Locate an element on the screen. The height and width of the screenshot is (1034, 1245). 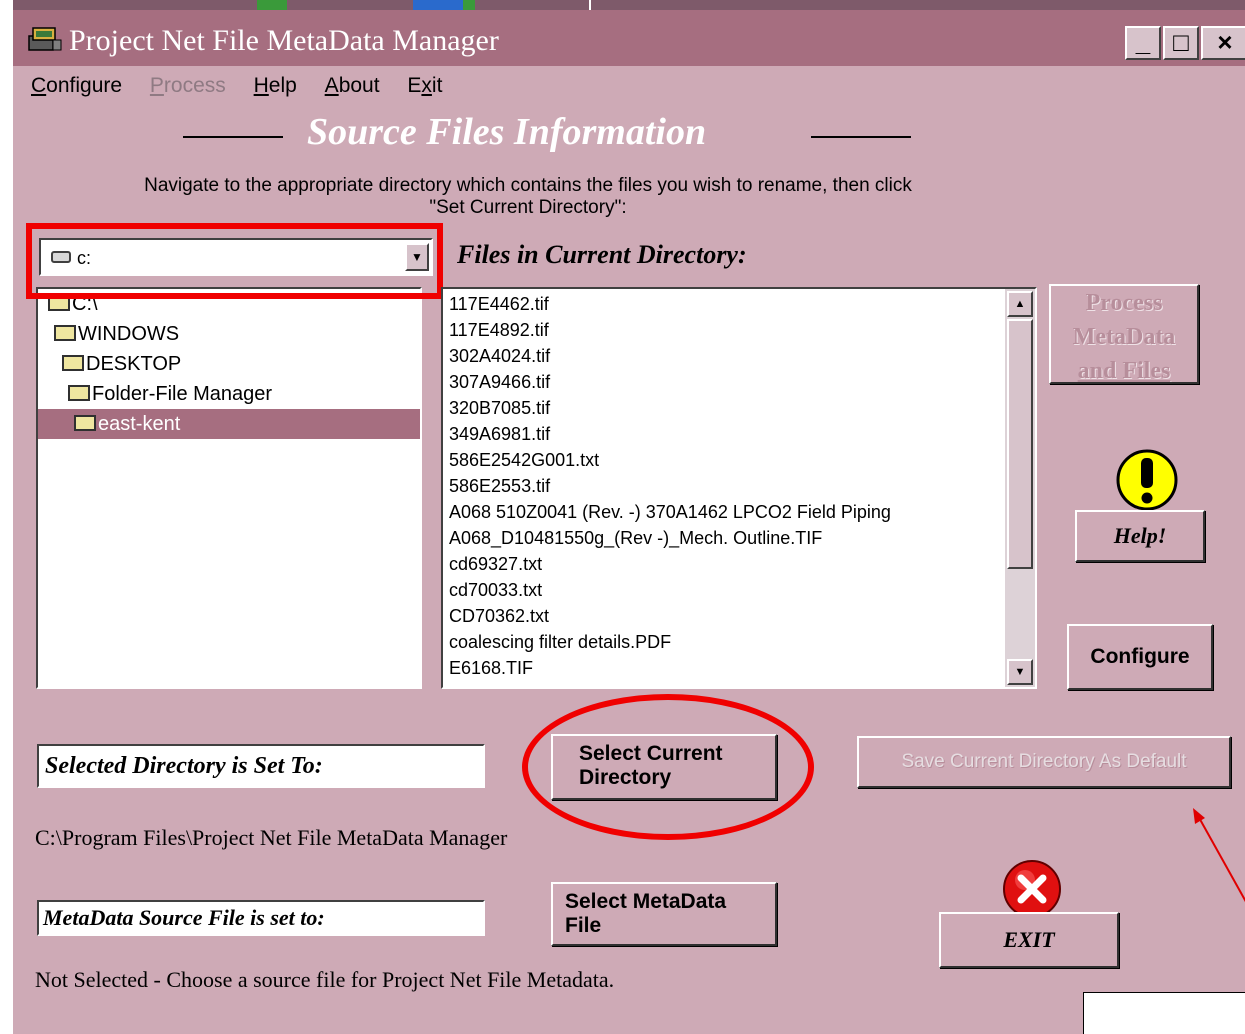
tree-item-folder-file-manager: Folder-File Manager is located at coordinates (170, 394).